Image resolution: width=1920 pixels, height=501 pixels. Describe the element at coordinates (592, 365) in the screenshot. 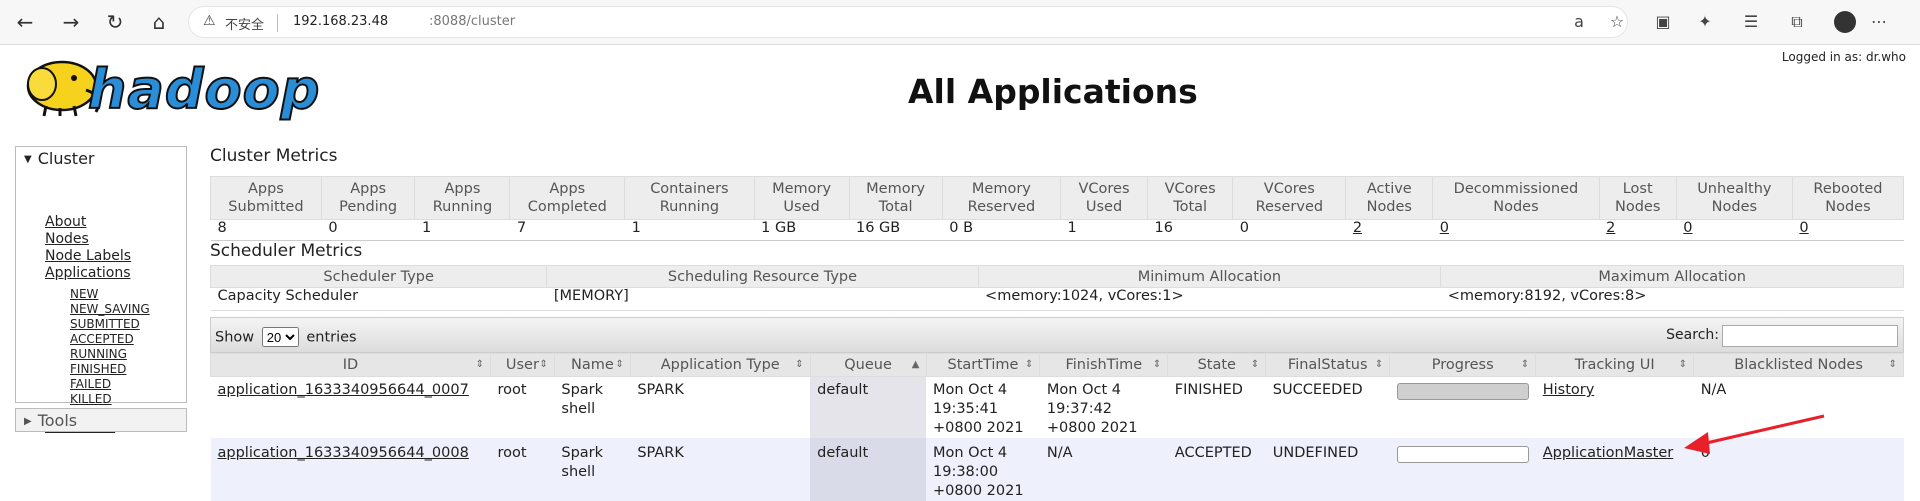

I see `column-header: Name ⇕` at that location.